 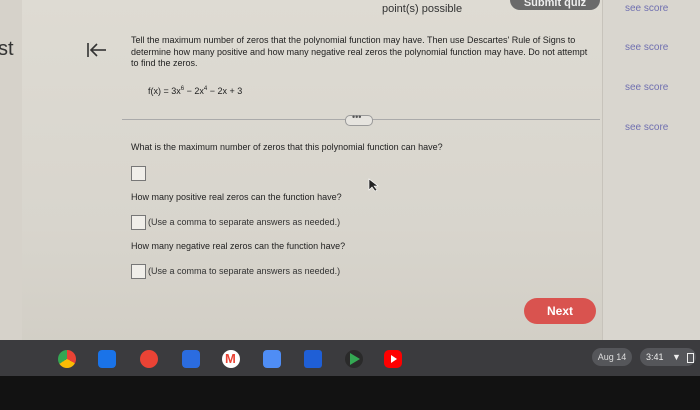 What do you see at coordinates (668, 357) in the screenshot?
I see `status-tray: 3:41 ▼` at bounding box center [668, 357].